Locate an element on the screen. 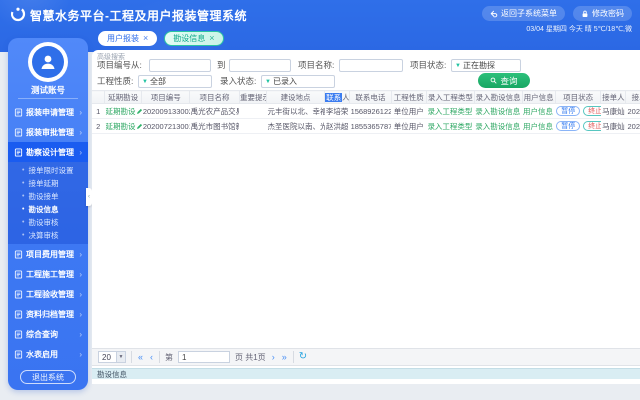  row-number: 1 is located at coordinates (98, 111).